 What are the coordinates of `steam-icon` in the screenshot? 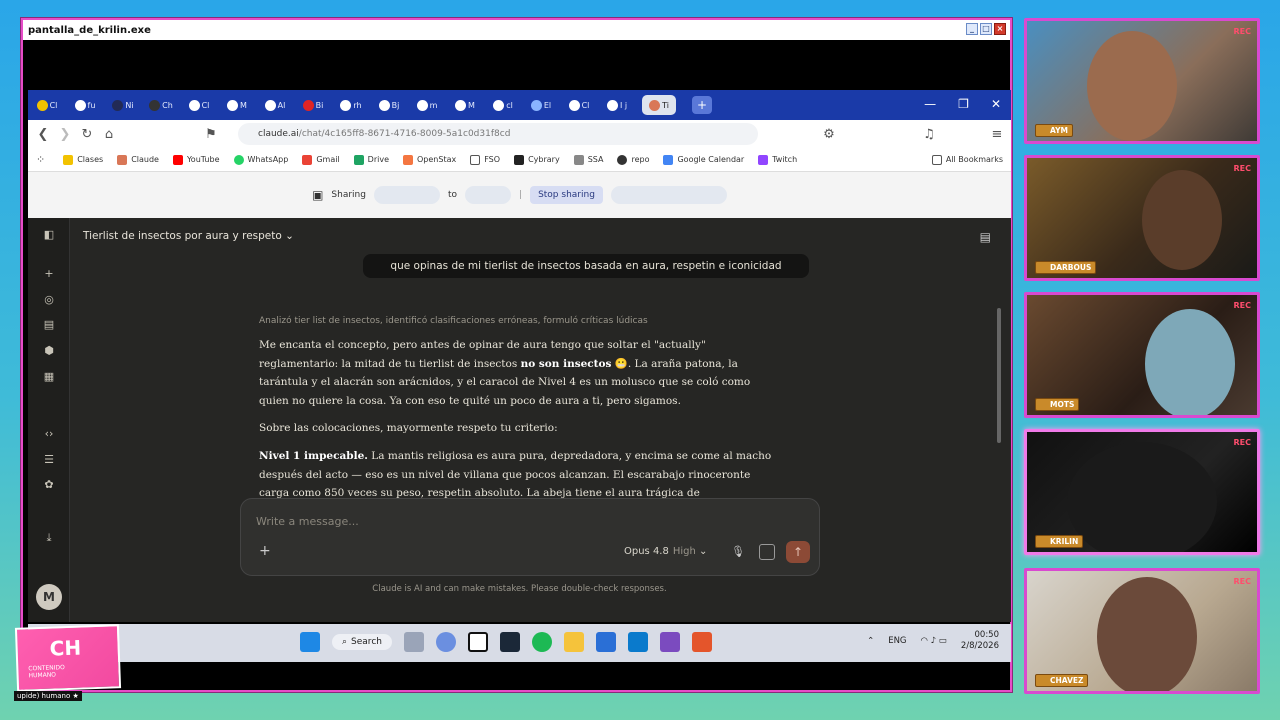 It's located at (509, 642).